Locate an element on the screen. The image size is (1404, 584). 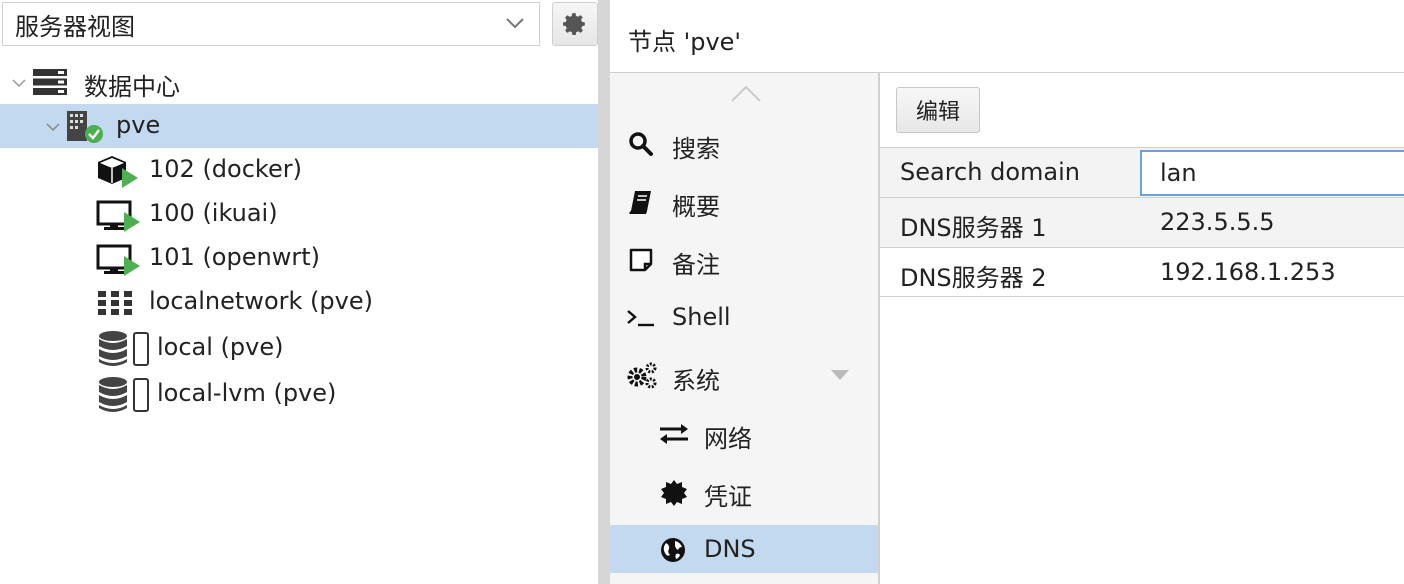
table-row: DNS服务器 2 192.168.1.253 is located at coordinates (1142, 272).